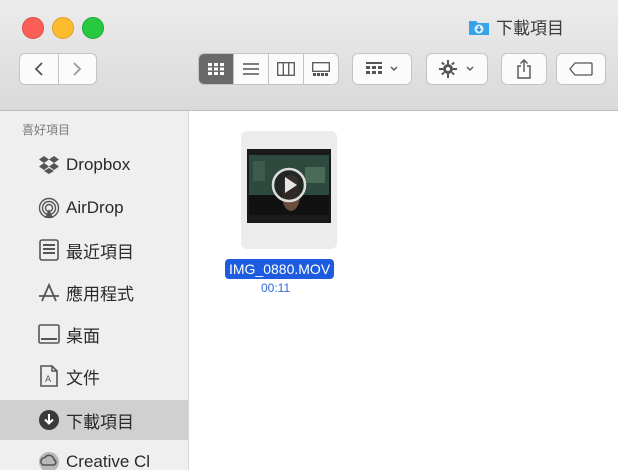 Image resolution: width=618 pixels, height=470 pixels. What do you see at coordinates (98, 164) in the screenshot?
I see `sidebar-item-label: Dropbox` at bounding box center [98, 164].